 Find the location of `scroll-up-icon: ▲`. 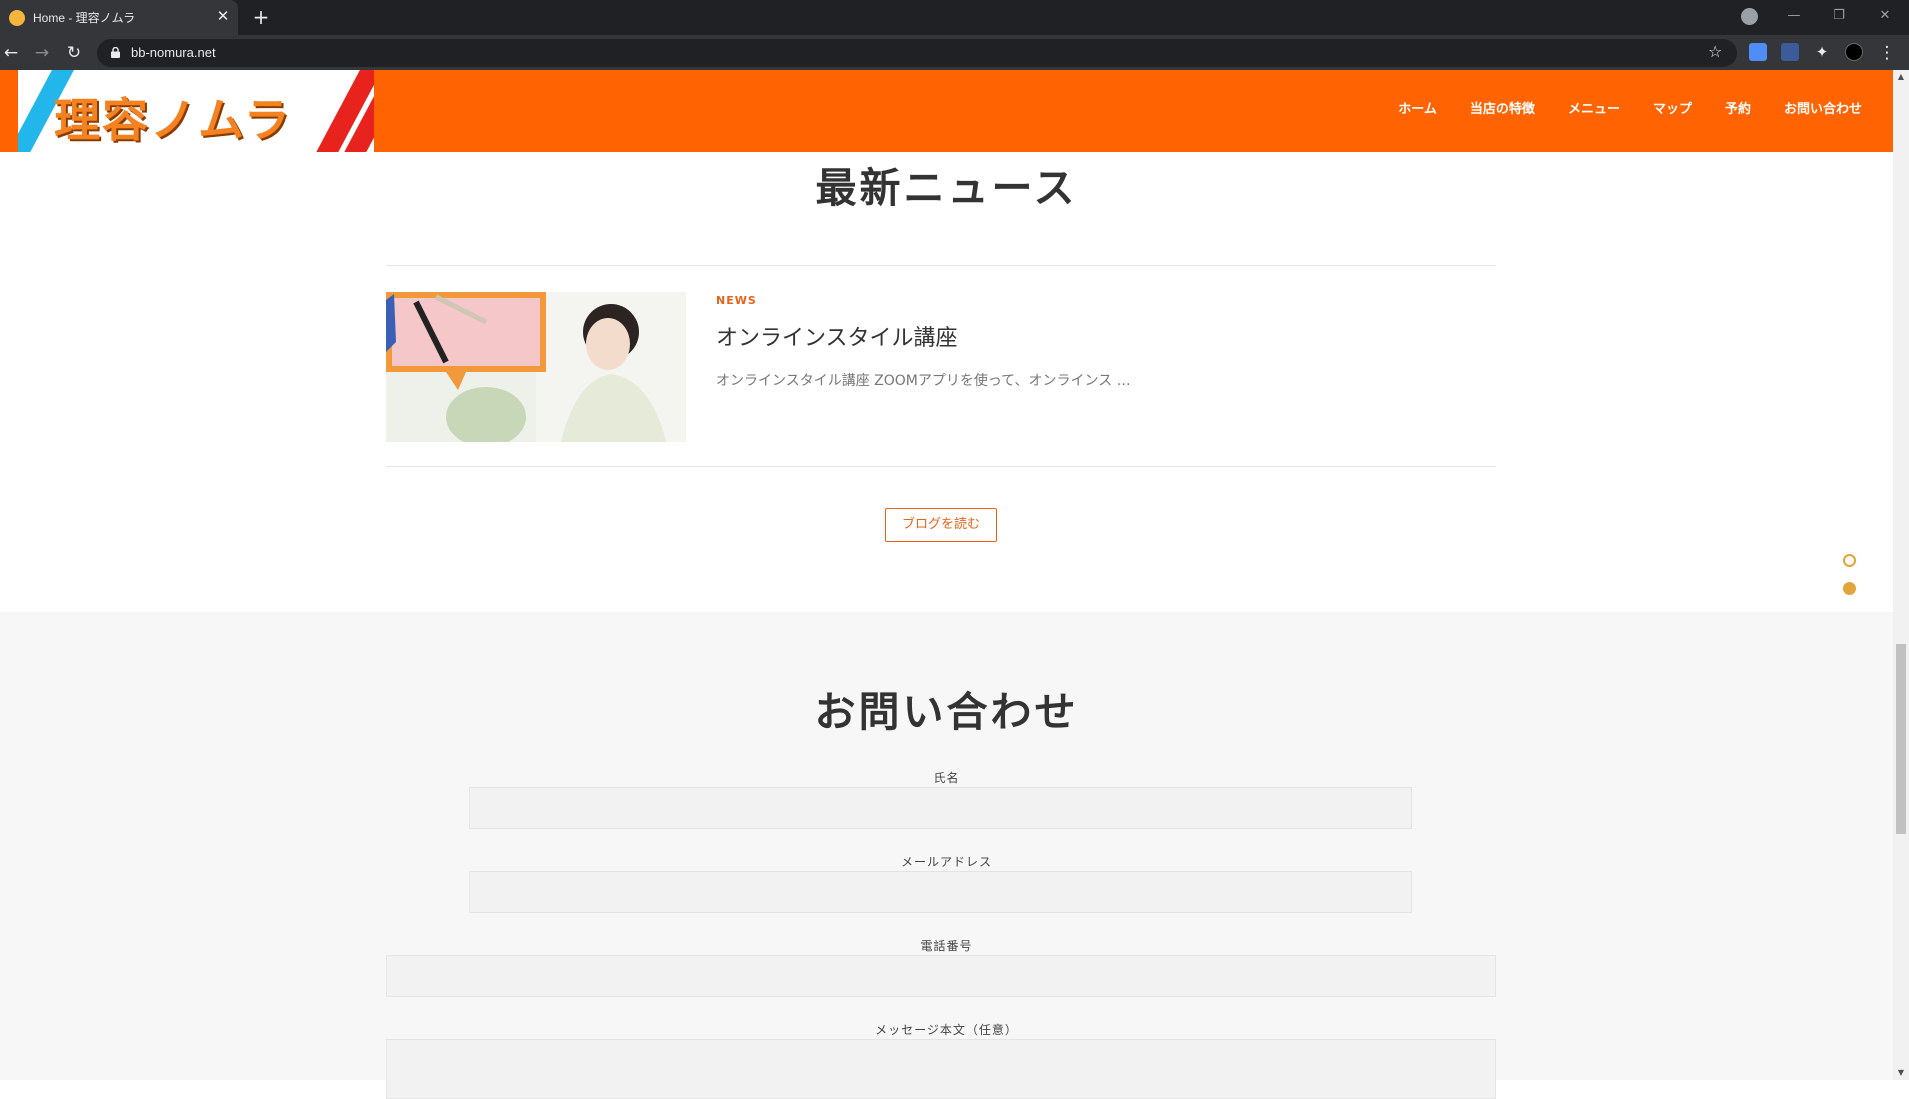

scroll-up-icon: ▲ is located at coordinates (1901, 77).